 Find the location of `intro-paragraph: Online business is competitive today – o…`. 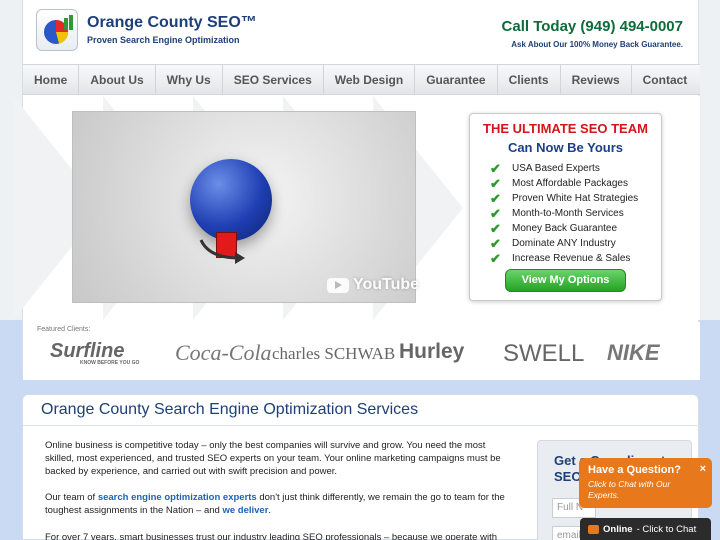

intro-paragraph: Online business is competitive today – o… is located at coordinates (273, 458).